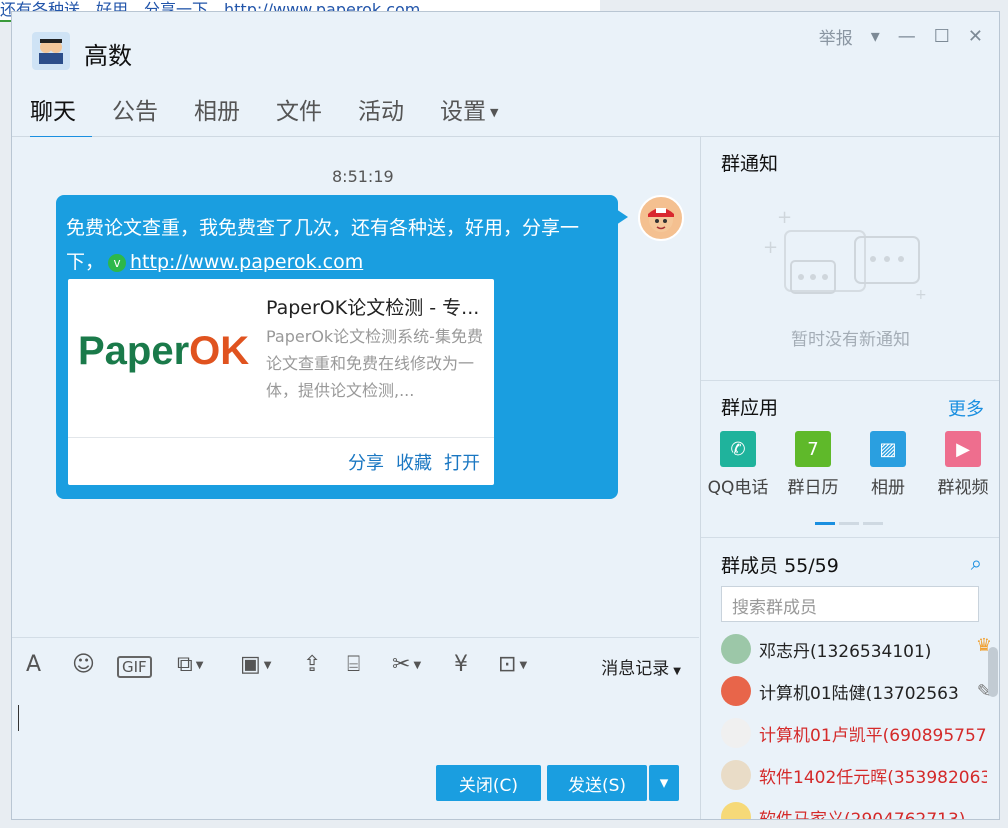 This screenshot has width=1008, height=828. I want to click on verified-icon: v, so click(117, 262).